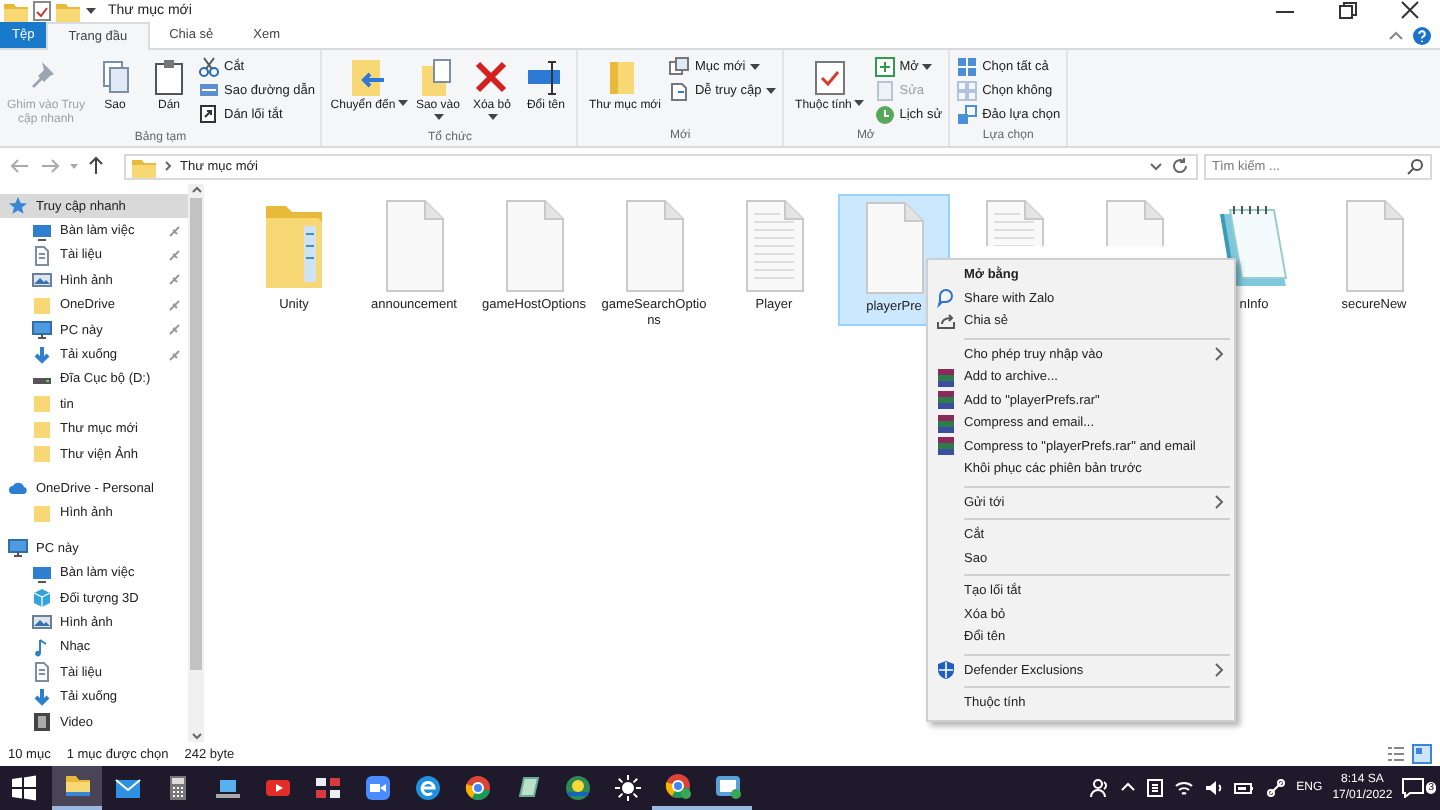 Image resolution: width=1440 pixels, height=810 pixels. What do you see at coordinates (884, 91) in the screenshot?
I see `edit-icon` at bounding box center [884, 91].